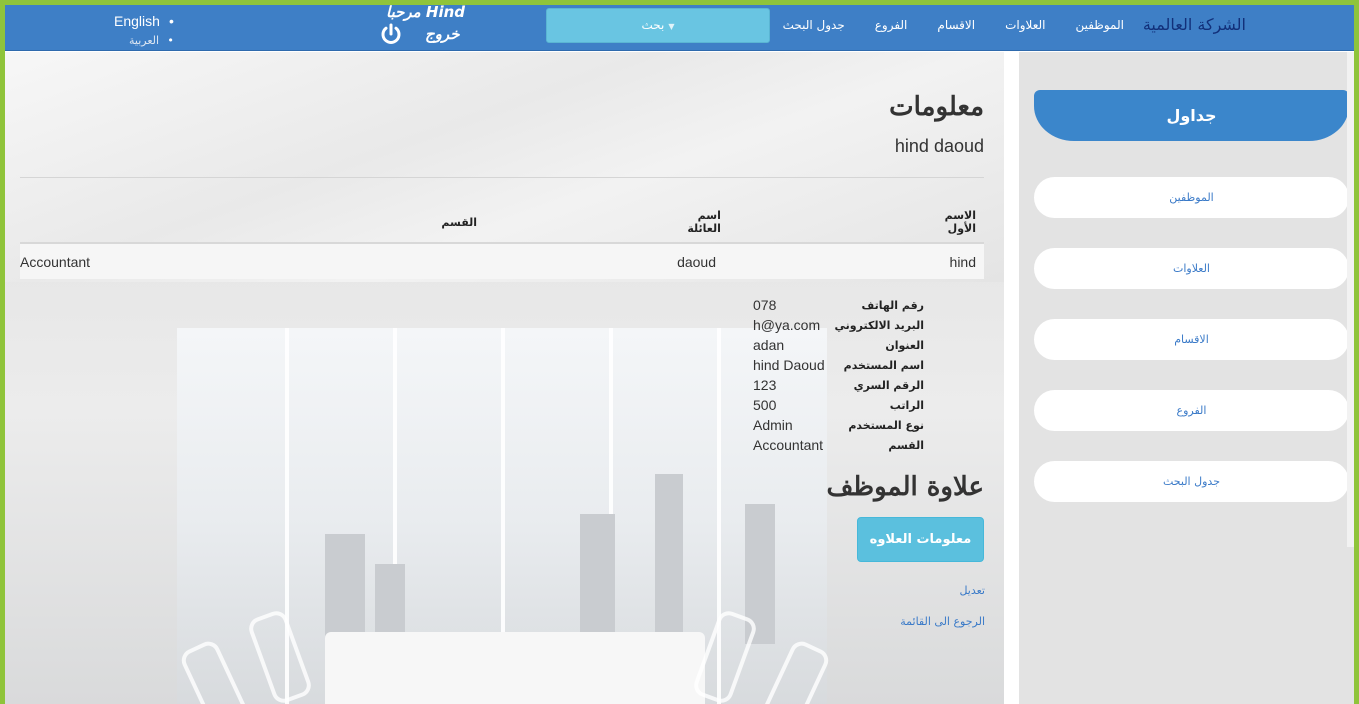 This screenshot has width=1359, height=704. Describe the element at coordinates (956, 25) in the screenshot. I see `nav-link-departments: الاقسام` at that location.